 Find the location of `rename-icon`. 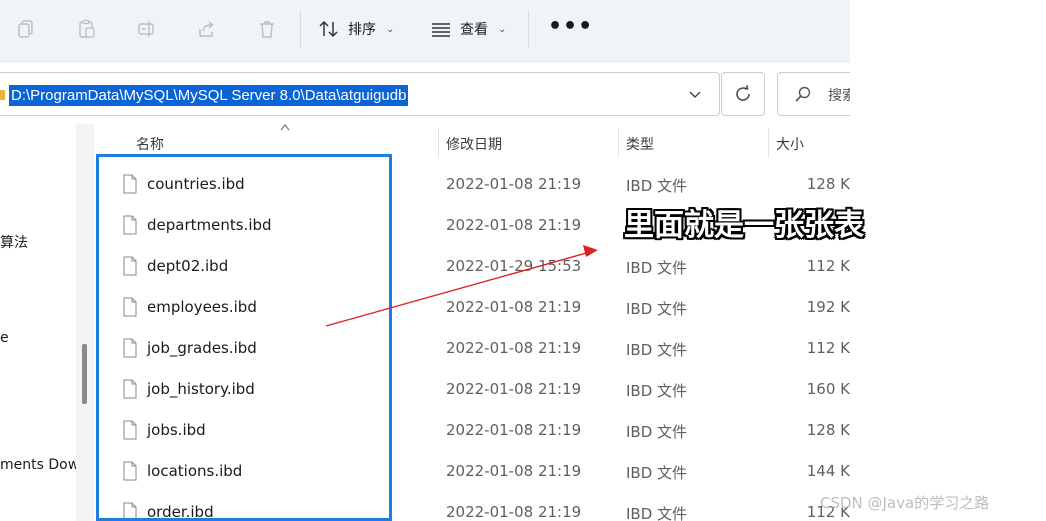

rename-icon is located at coordinates (146, 29).